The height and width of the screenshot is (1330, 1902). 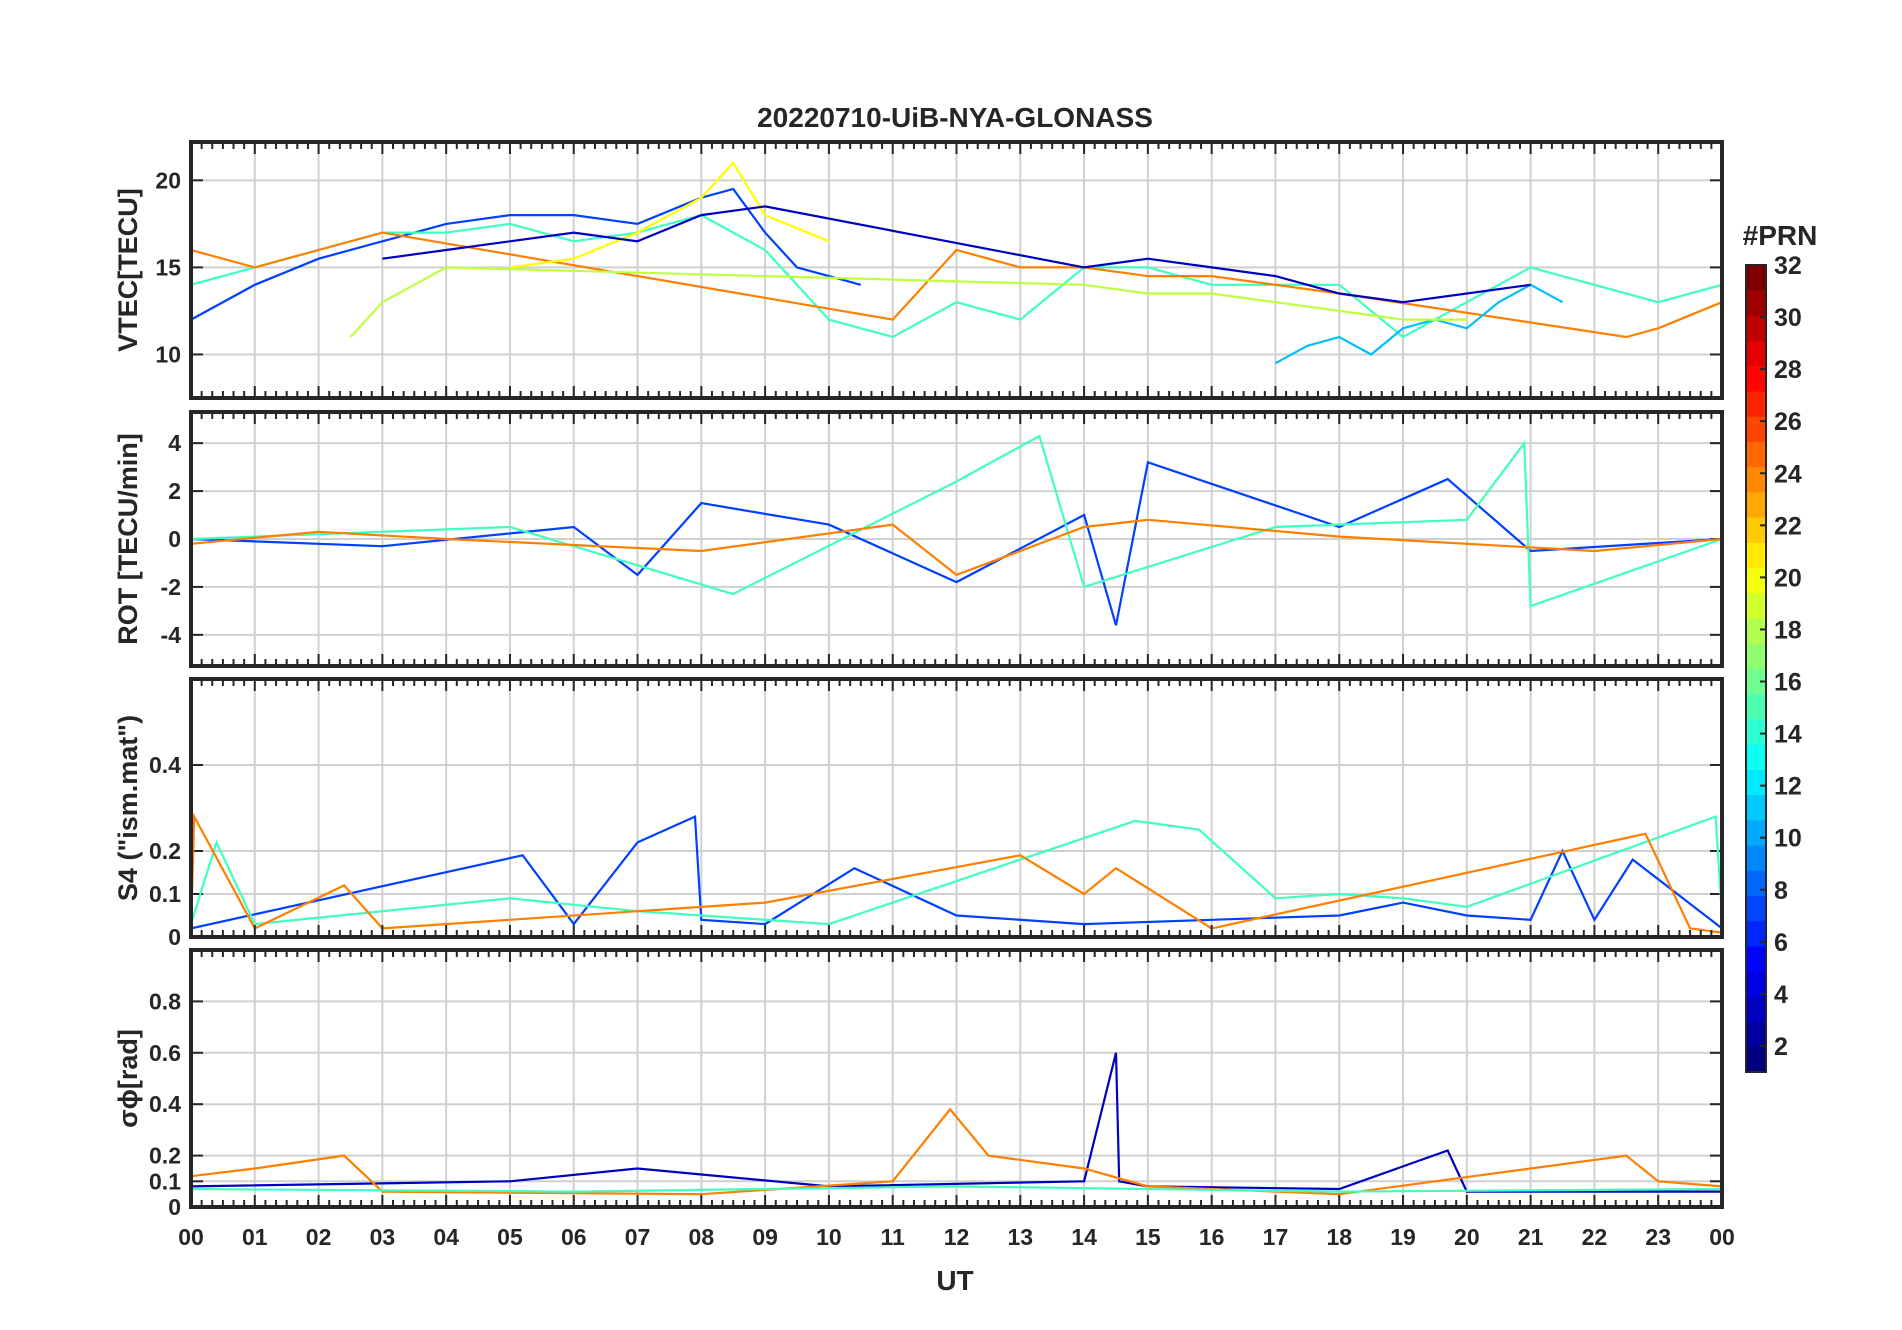 What do you see at coordinates (383, 1237) in the screenshot?
I see `x-tick-label: 03` at bounding box center [383, 1237].